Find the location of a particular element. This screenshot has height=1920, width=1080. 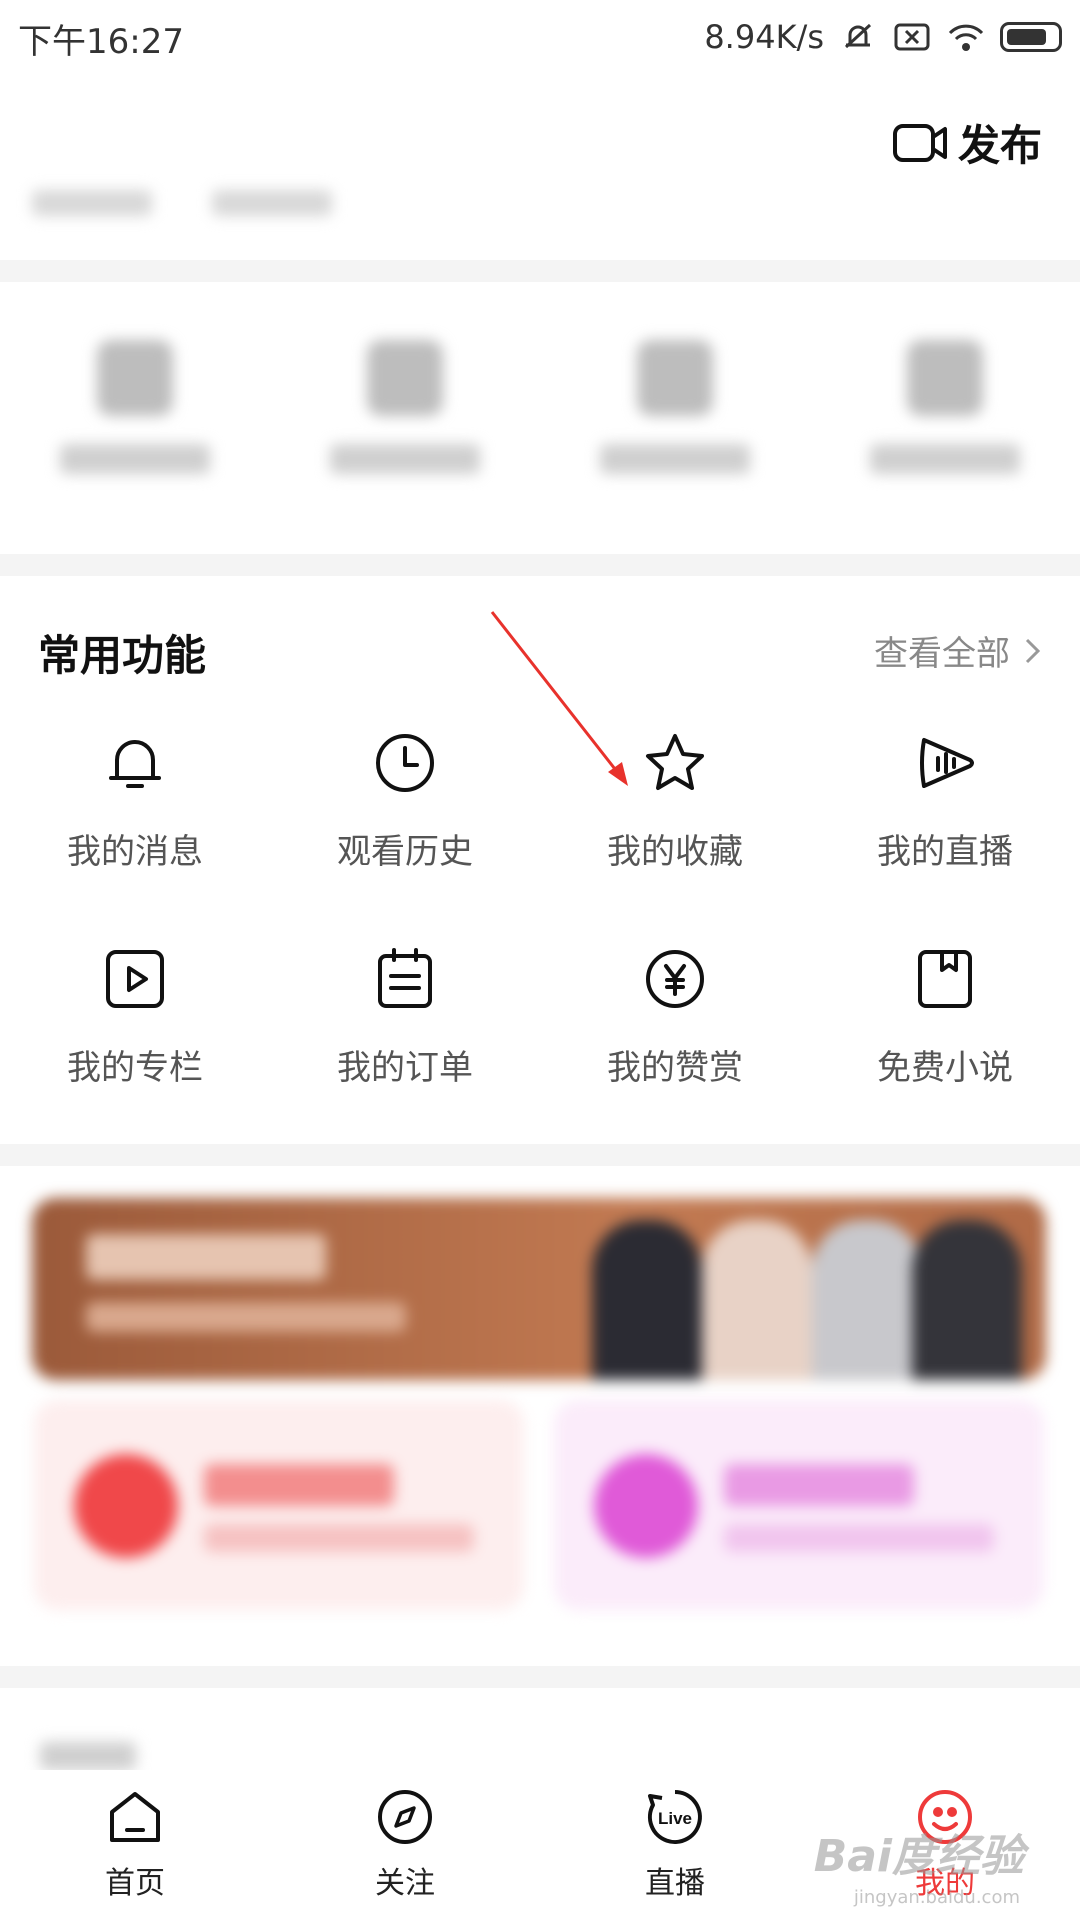

function-my-live: 我的直播 is located at coordinates (945, 838).